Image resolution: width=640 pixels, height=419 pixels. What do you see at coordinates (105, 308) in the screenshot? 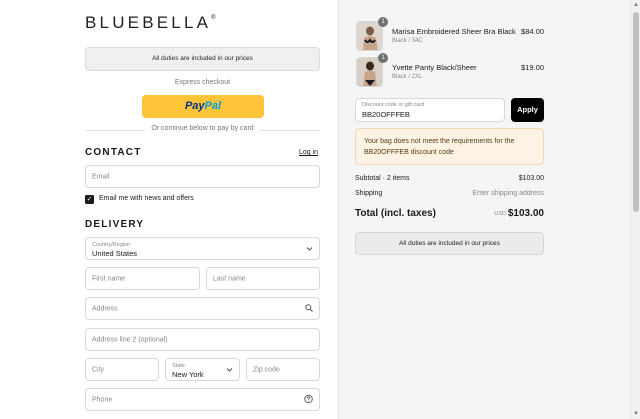
I see `address-placeholder: Address` at bounding box center [105, 308].